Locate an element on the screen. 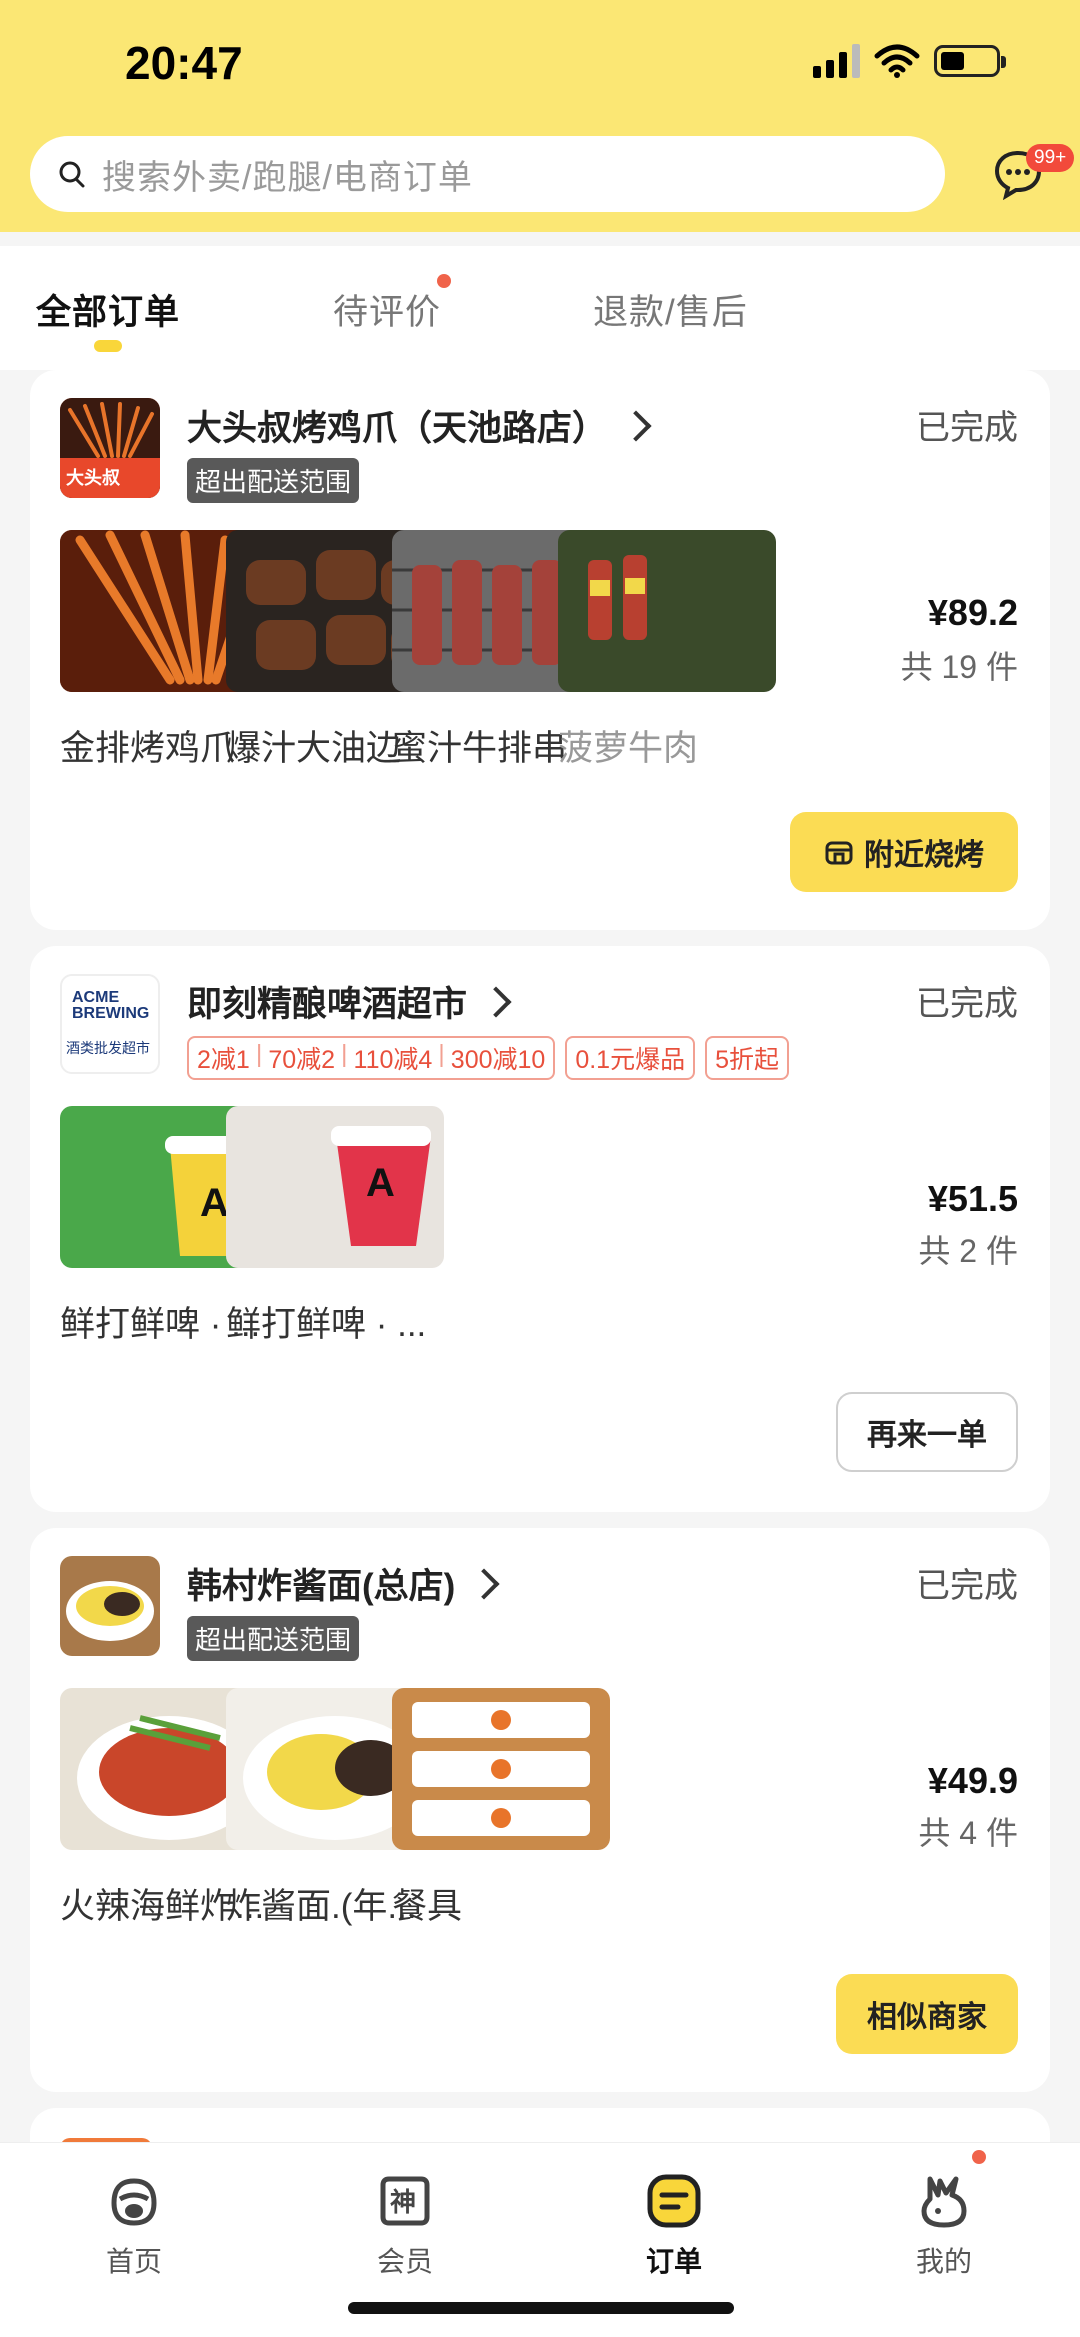  order-count: 共 2 件 is located at coordinates (968, 1251).